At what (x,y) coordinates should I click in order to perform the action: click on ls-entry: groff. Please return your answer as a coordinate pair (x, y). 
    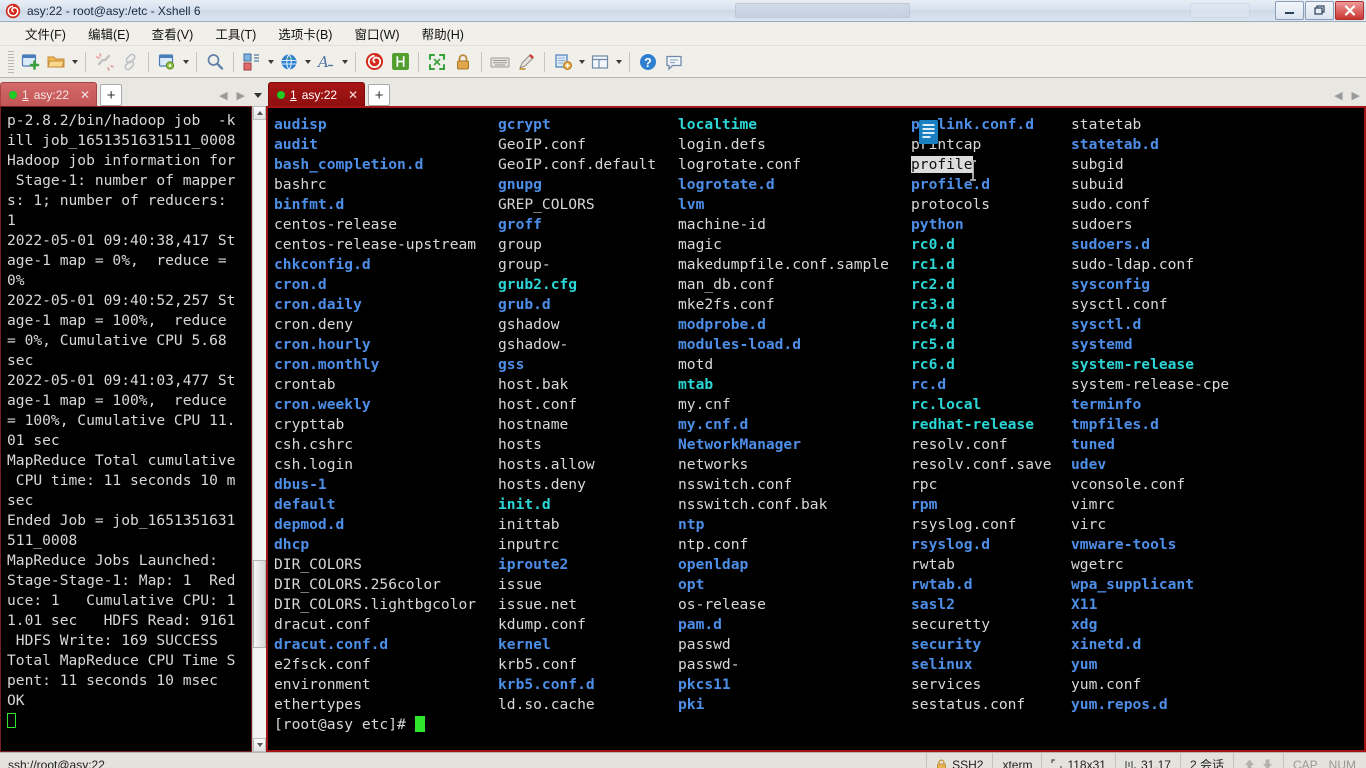
    Looking at the image, I should click on (588, 225).